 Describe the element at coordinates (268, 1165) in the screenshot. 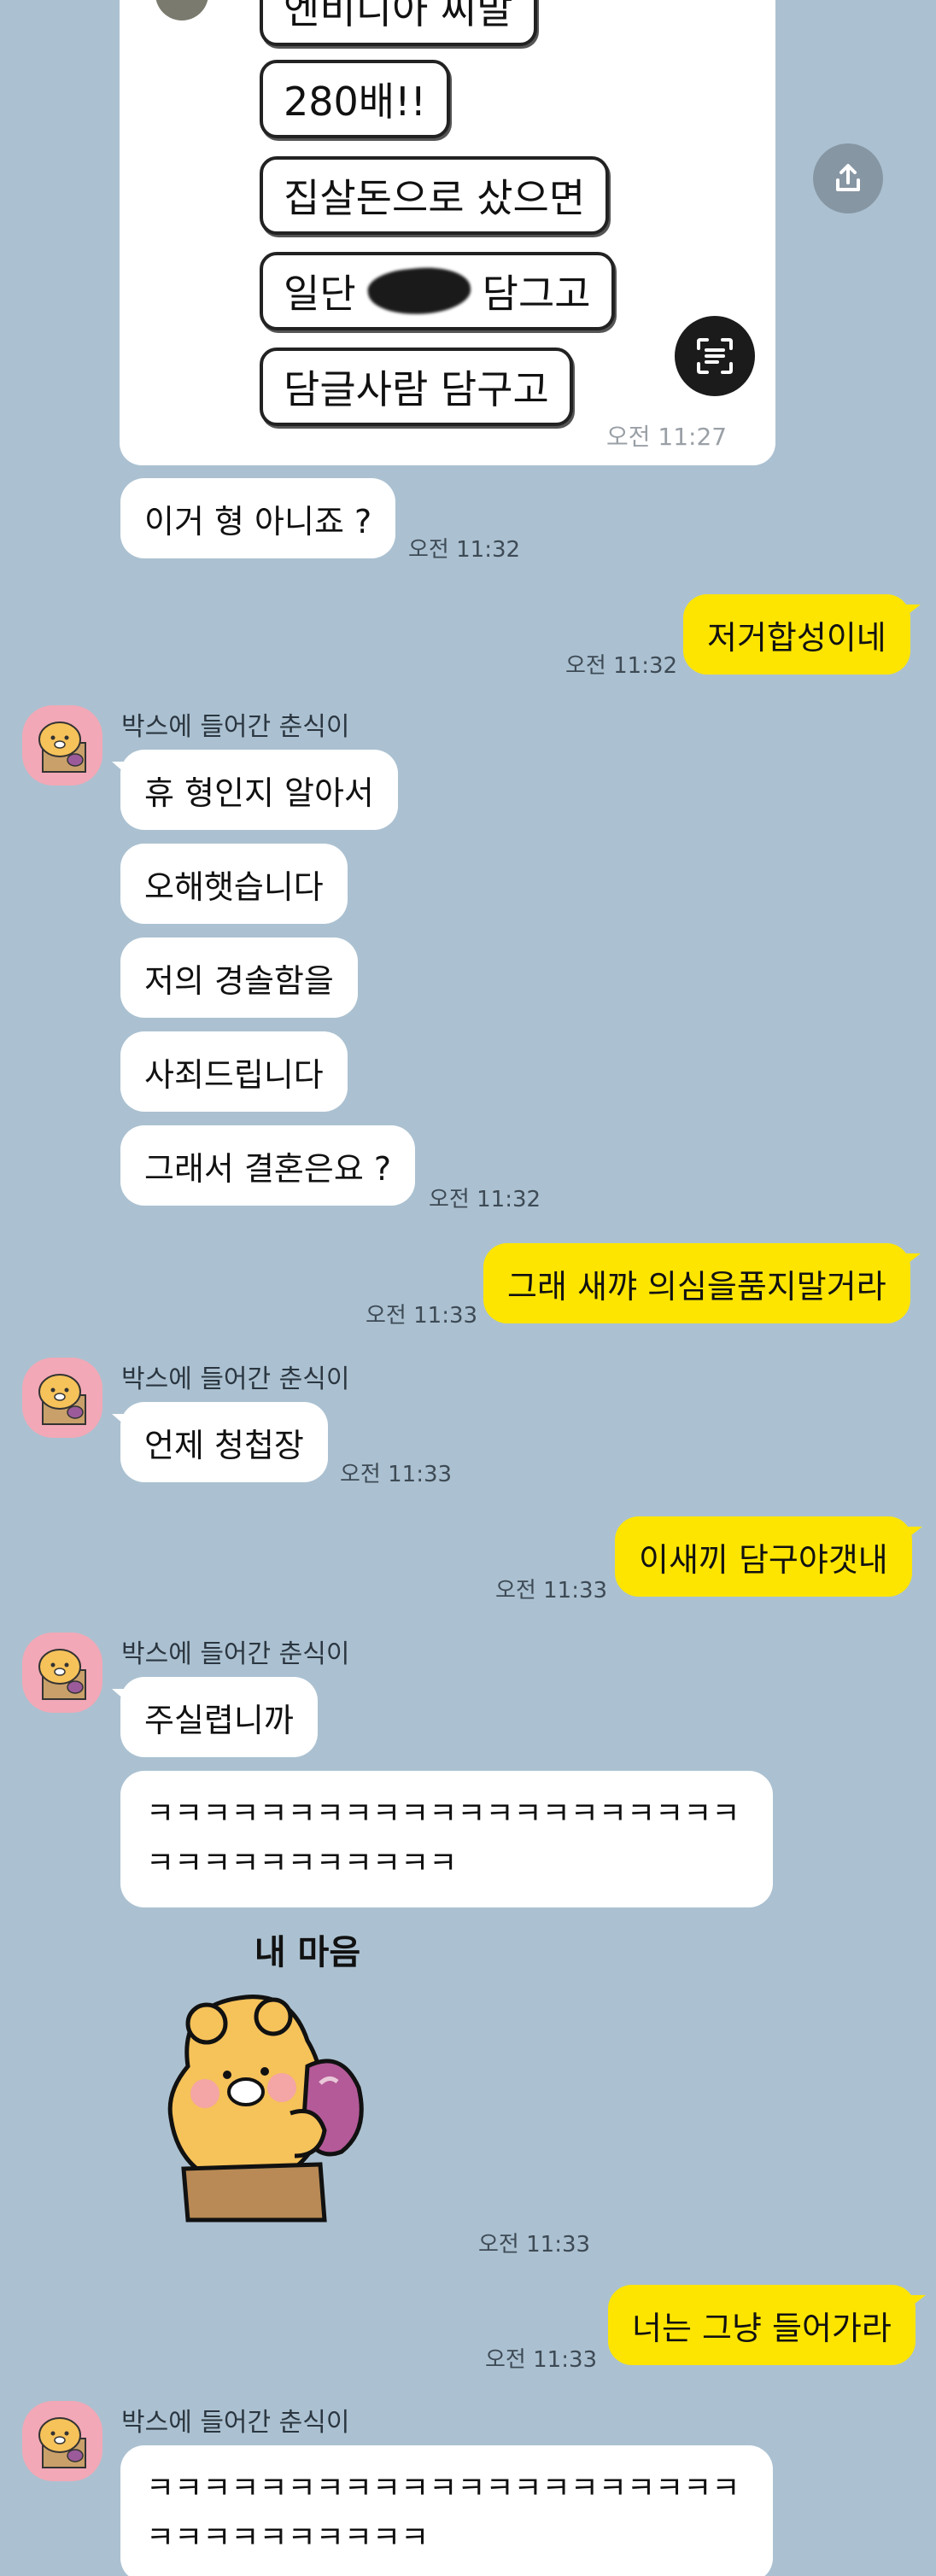

I see `message-incoming: 그래서 결혼은요 ?` at that location.